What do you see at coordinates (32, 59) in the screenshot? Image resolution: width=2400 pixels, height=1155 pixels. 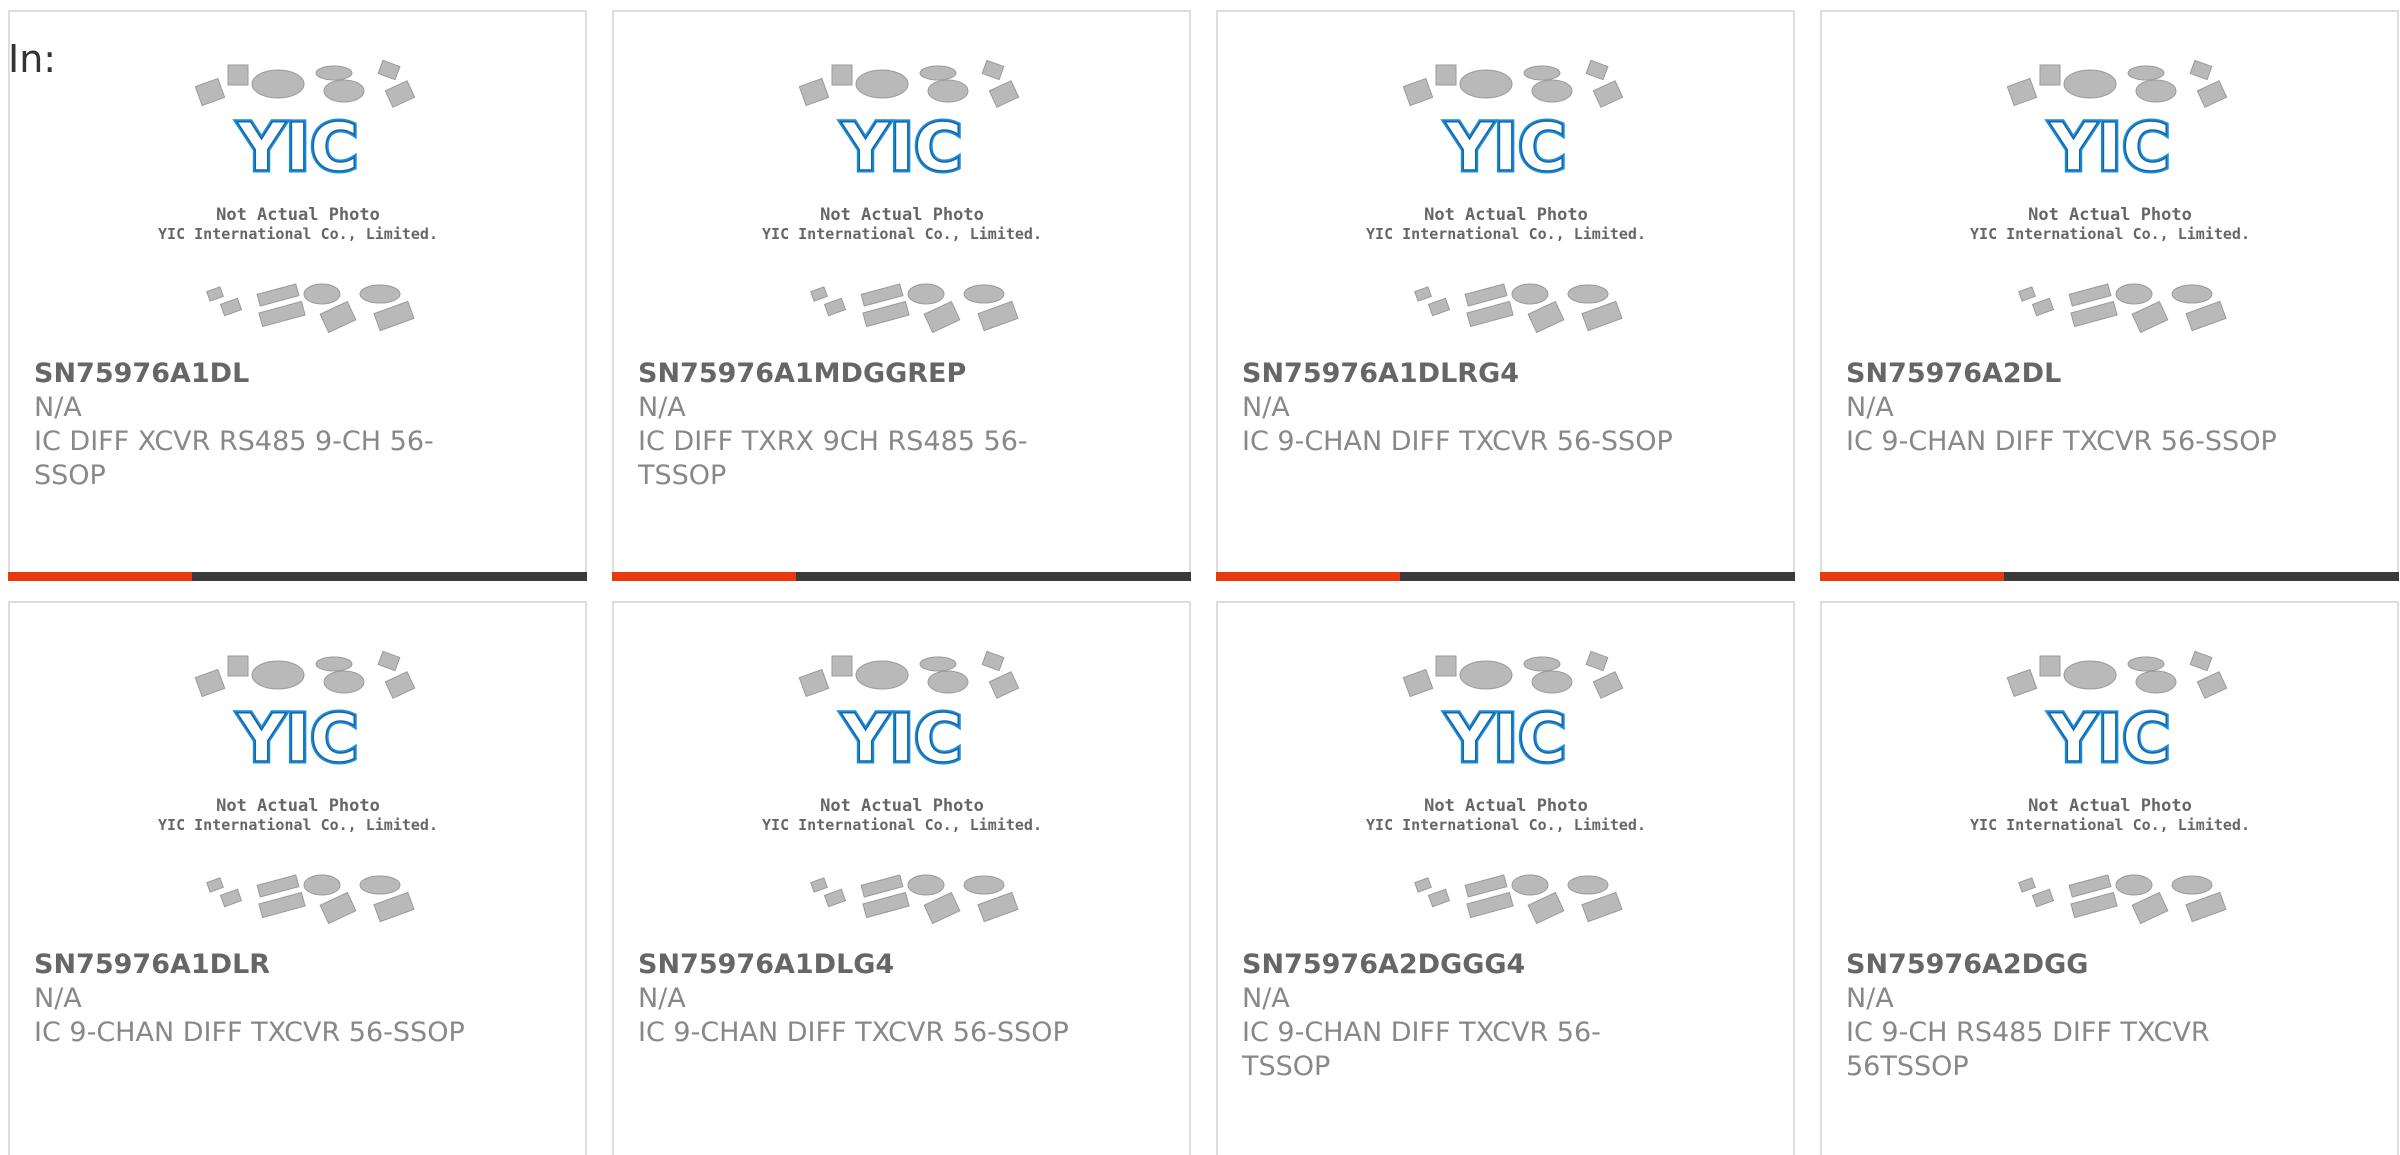 I see `filter-label: In:` at bounding box center [32, 59].